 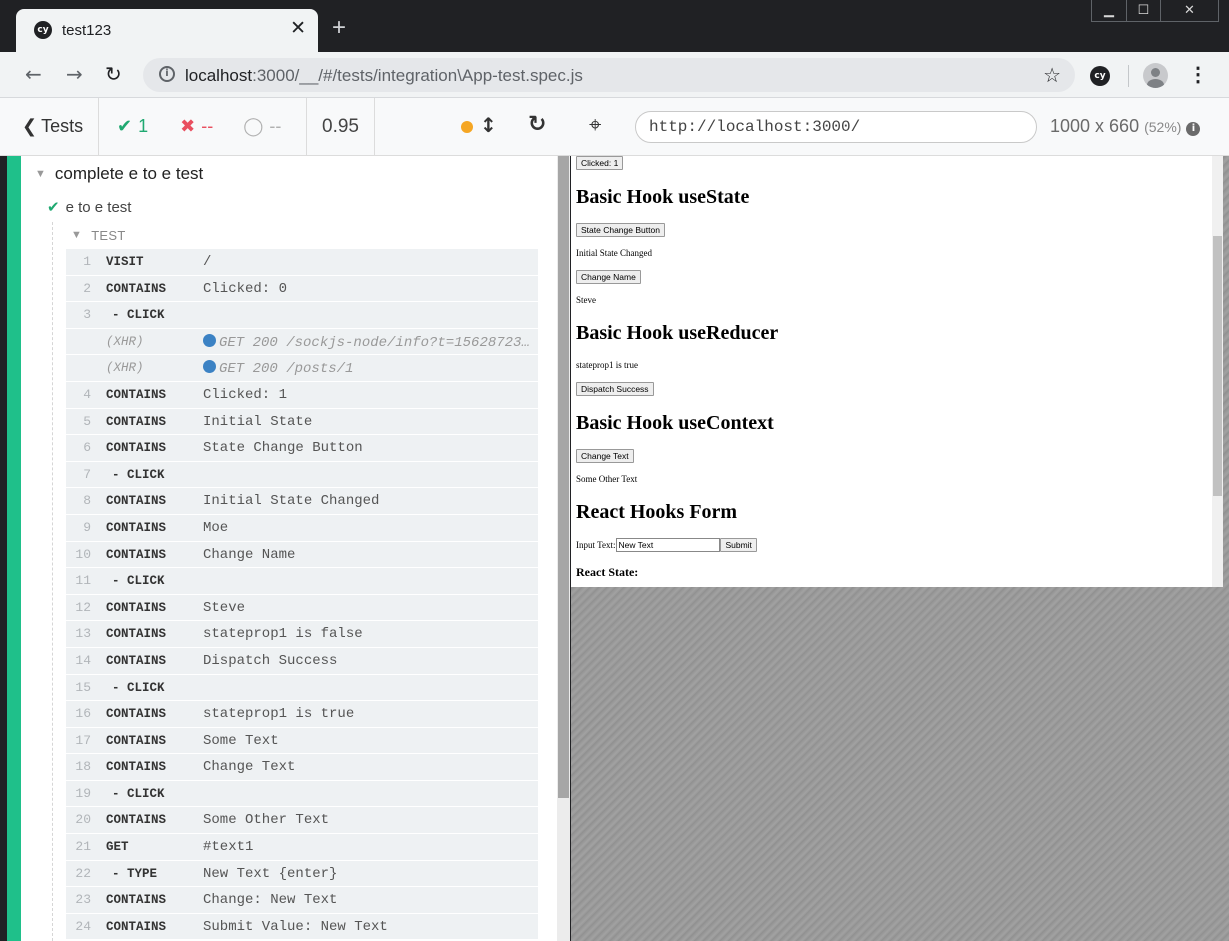 I want to click on cypress-extension-icon: cy, so click(x=1100, y=76).